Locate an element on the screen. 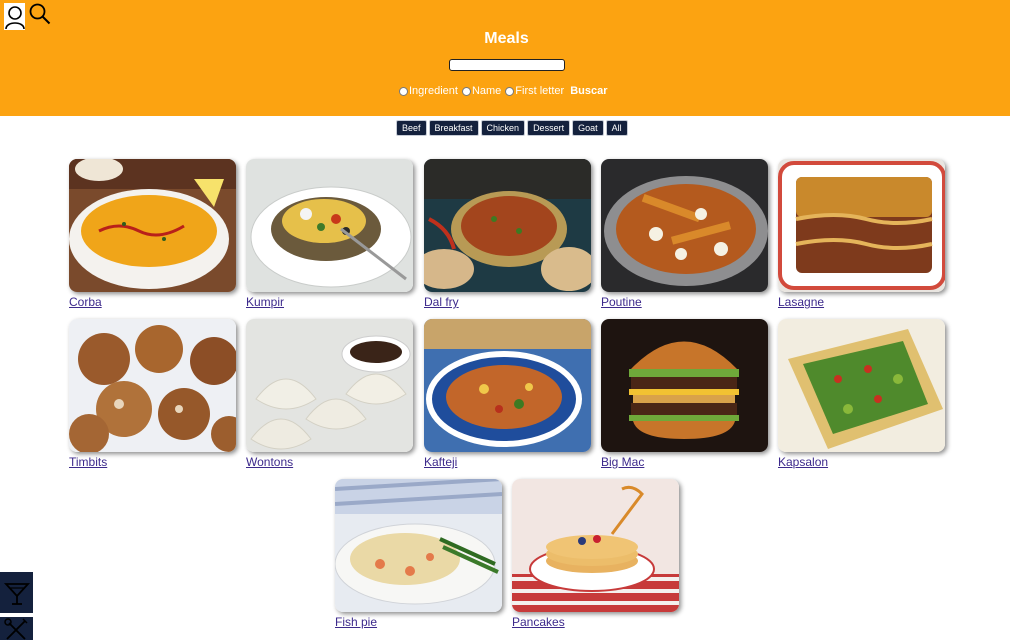  radio-ingredient-label: Ingredient is located at coordinates (433, 91).